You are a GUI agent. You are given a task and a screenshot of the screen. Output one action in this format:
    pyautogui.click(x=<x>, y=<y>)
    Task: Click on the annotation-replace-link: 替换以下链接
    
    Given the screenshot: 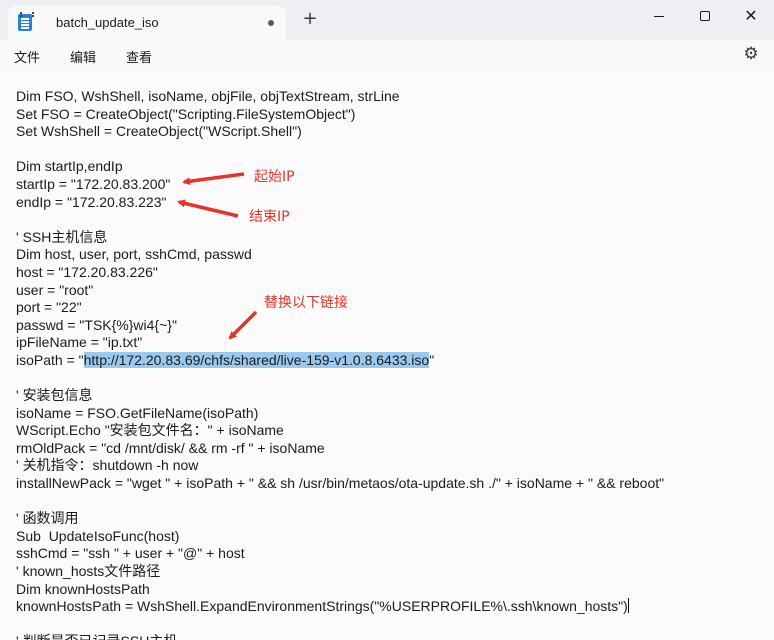 What is the action you would take?
    pyautogui.click(x=306, y=303)
    